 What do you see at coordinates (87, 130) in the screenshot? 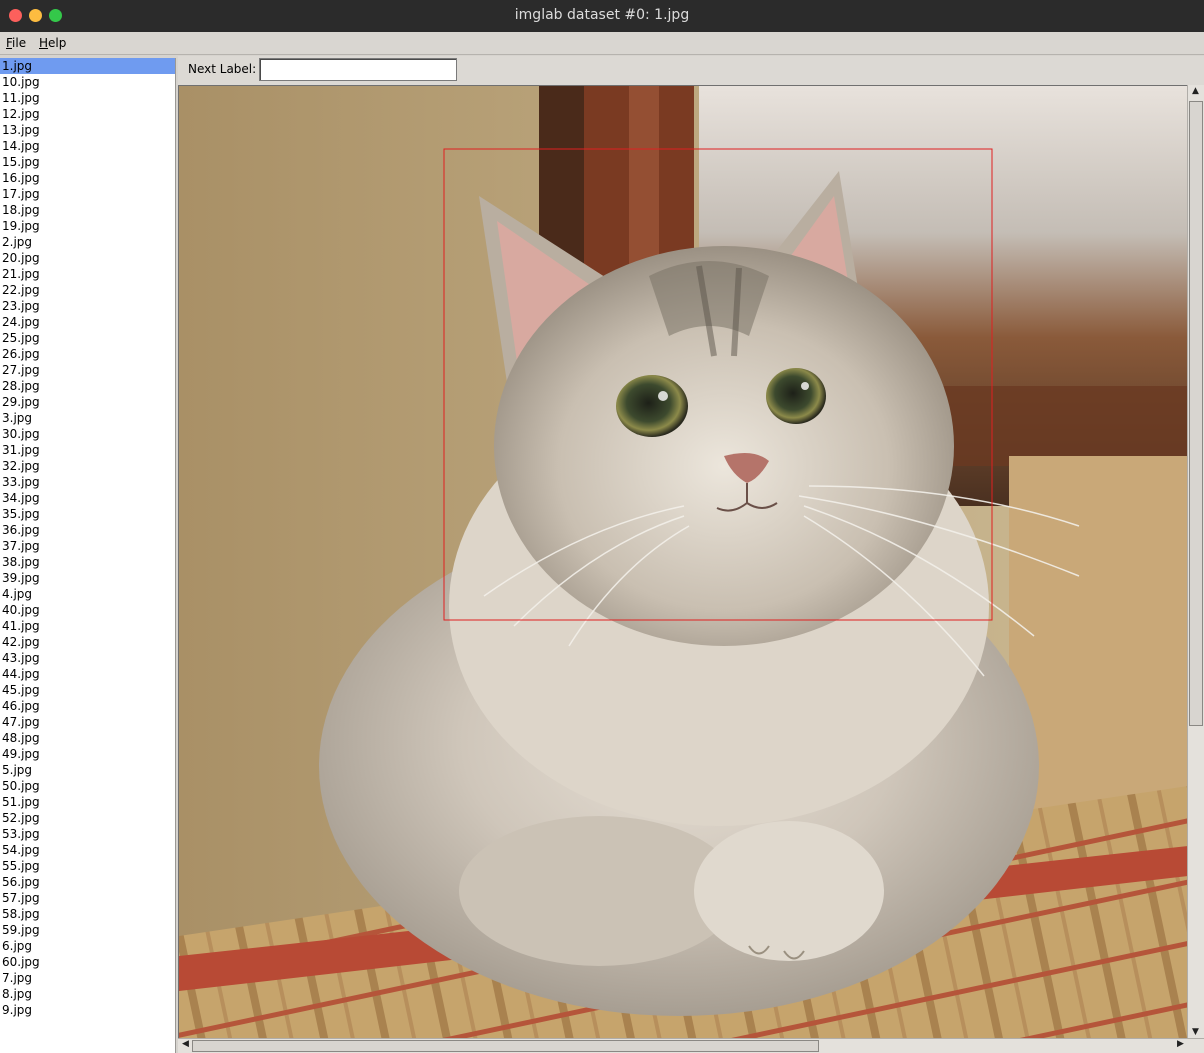
I see `file-list-item: 13.jpg` at bounding box center [87, 130].